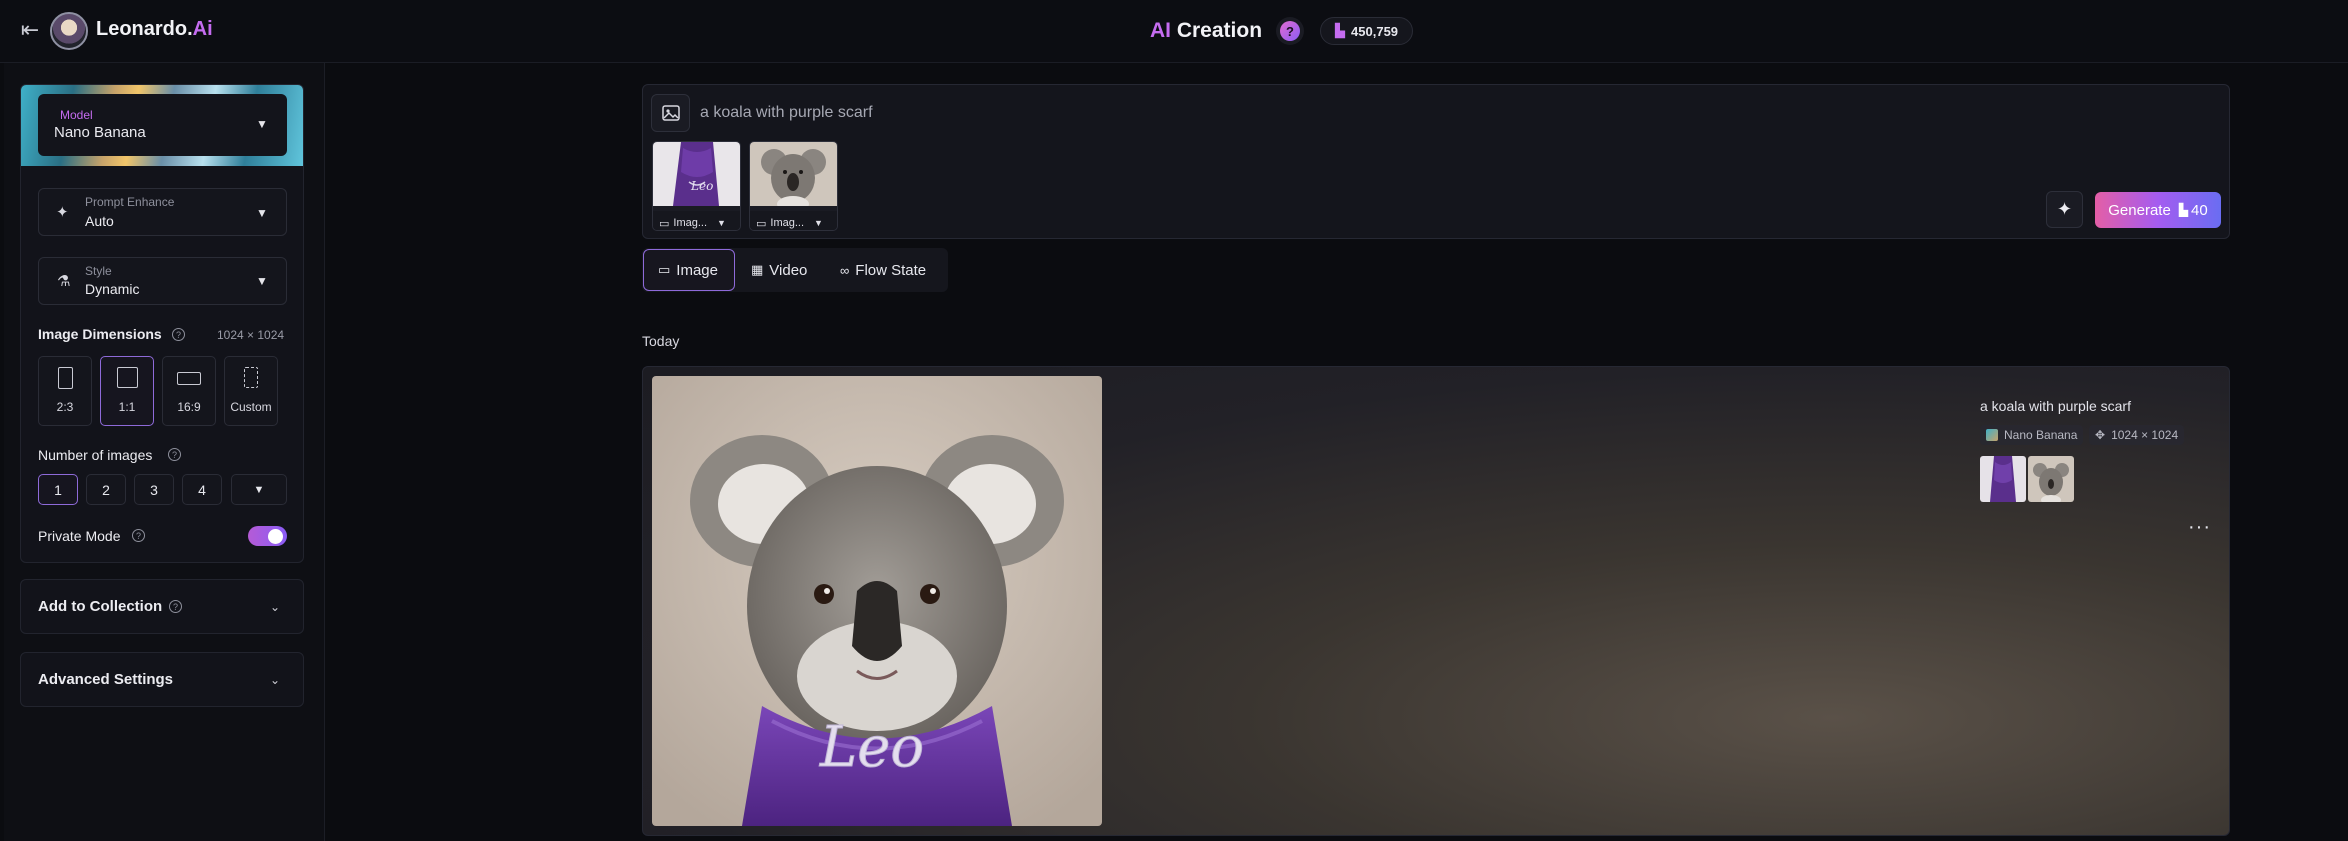 This screenshot has height=841, width=2348. What do you see at coordinates (189, 407) in the screenshot?
I see `aspect-label: 16:9` at bounding box center [189, 407].